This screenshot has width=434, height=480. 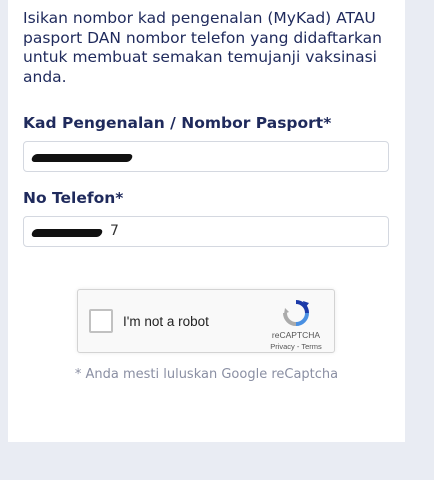 What do you see at coordinates (82, 158) in the screenshot?
I see `redacted-ic-value` at bounding box center [82, 158].